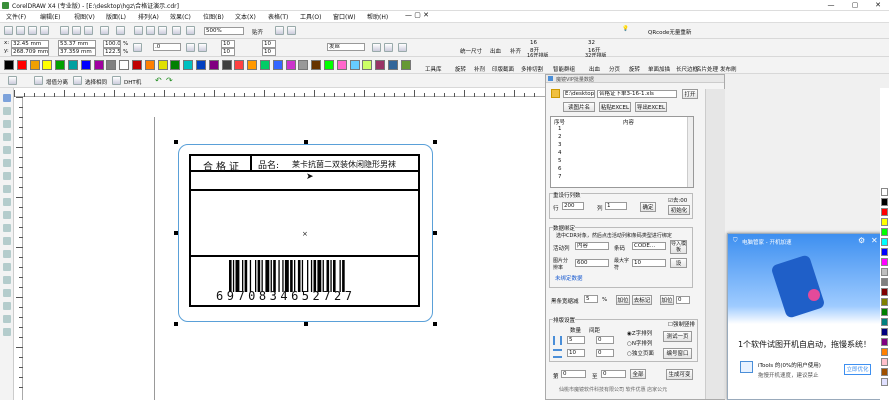 The image size is (889, 400). I want to click on doc-window-controls: — ▢ ✕, so click(420, 16).